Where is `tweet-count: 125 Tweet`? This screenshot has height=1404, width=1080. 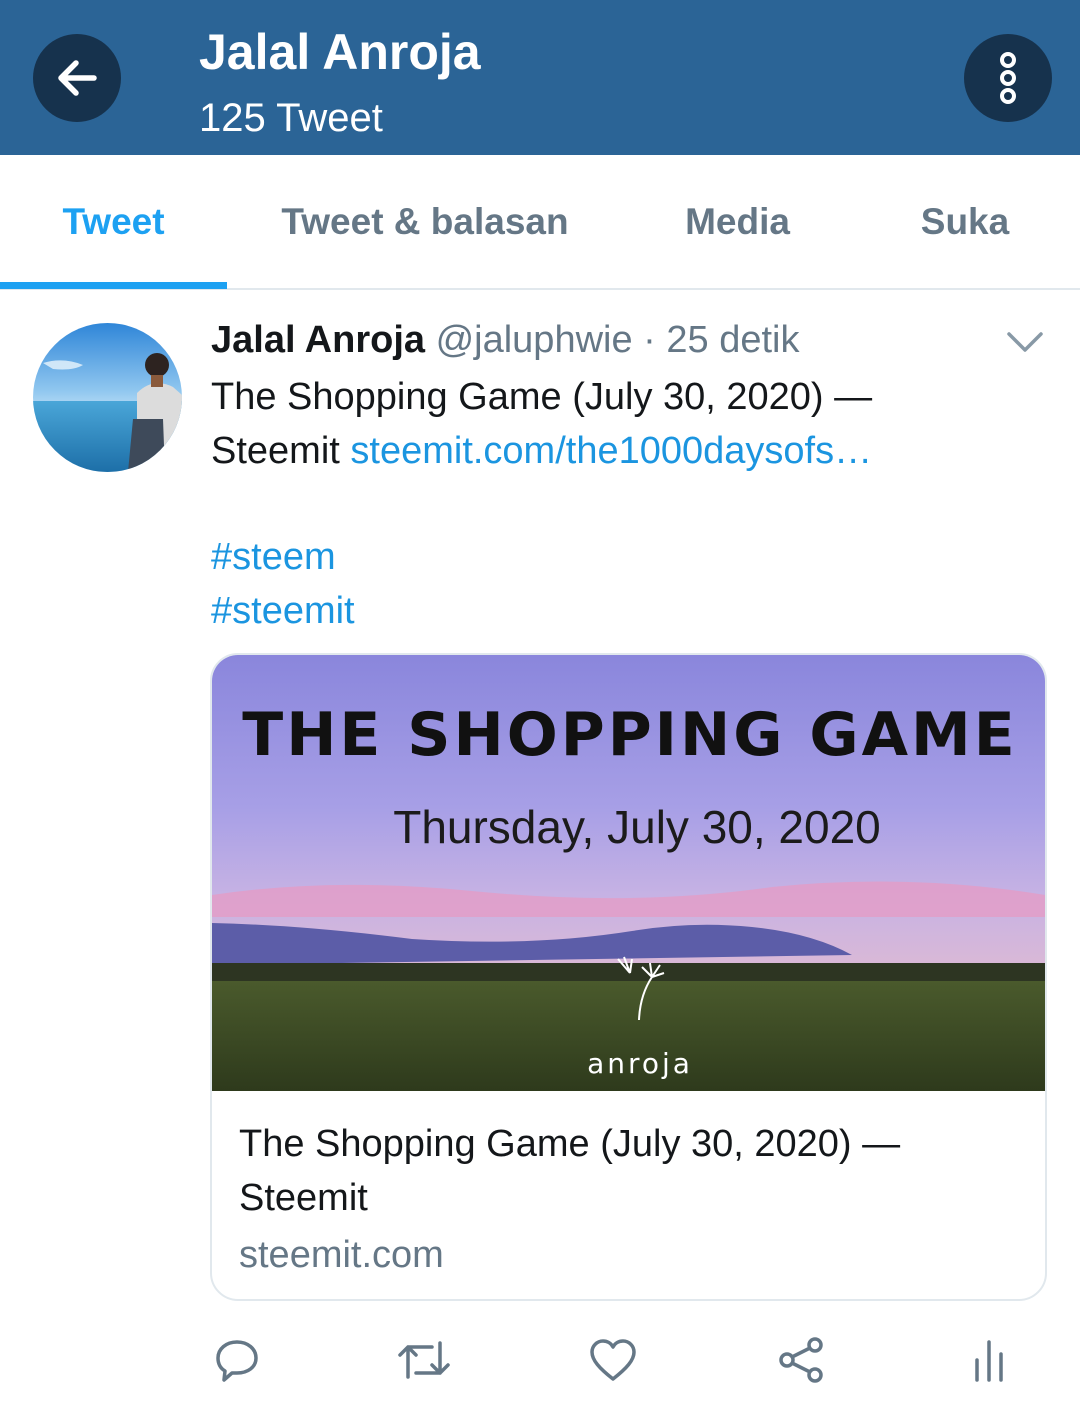 tweet-count: 125 Tweet is located at coordinates (291, 118).